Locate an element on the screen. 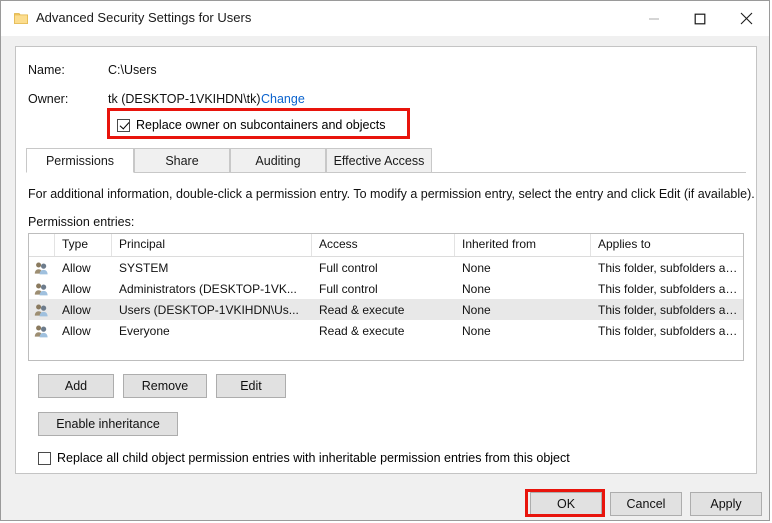  tab-permissions-label: Permissions is located at coordinates (80, 161).